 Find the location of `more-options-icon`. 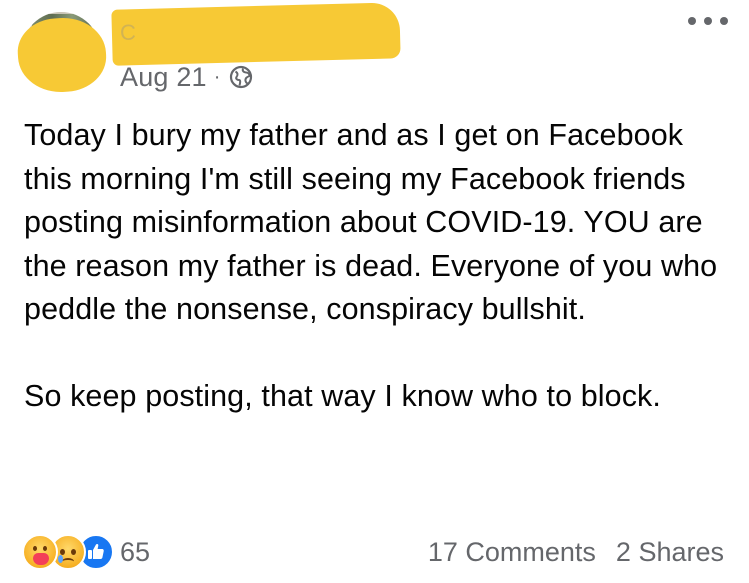

more-options-icon is located at coordinates (708, 21).